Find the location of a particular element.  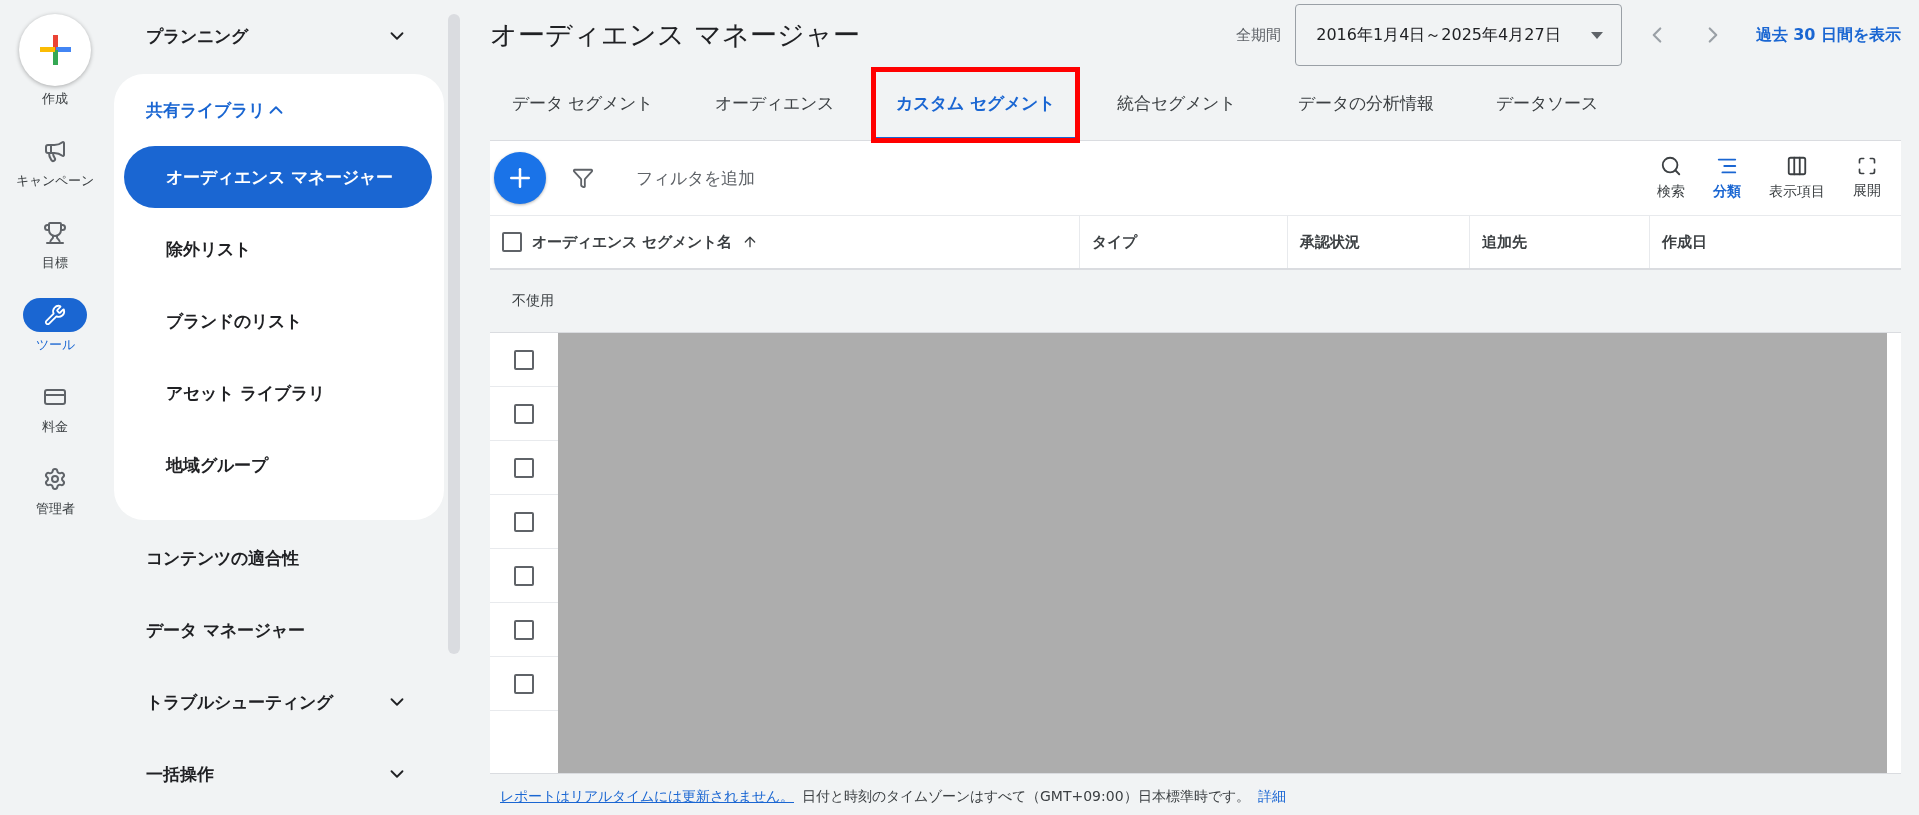

filter-icon is located at coordinates (583, 178).